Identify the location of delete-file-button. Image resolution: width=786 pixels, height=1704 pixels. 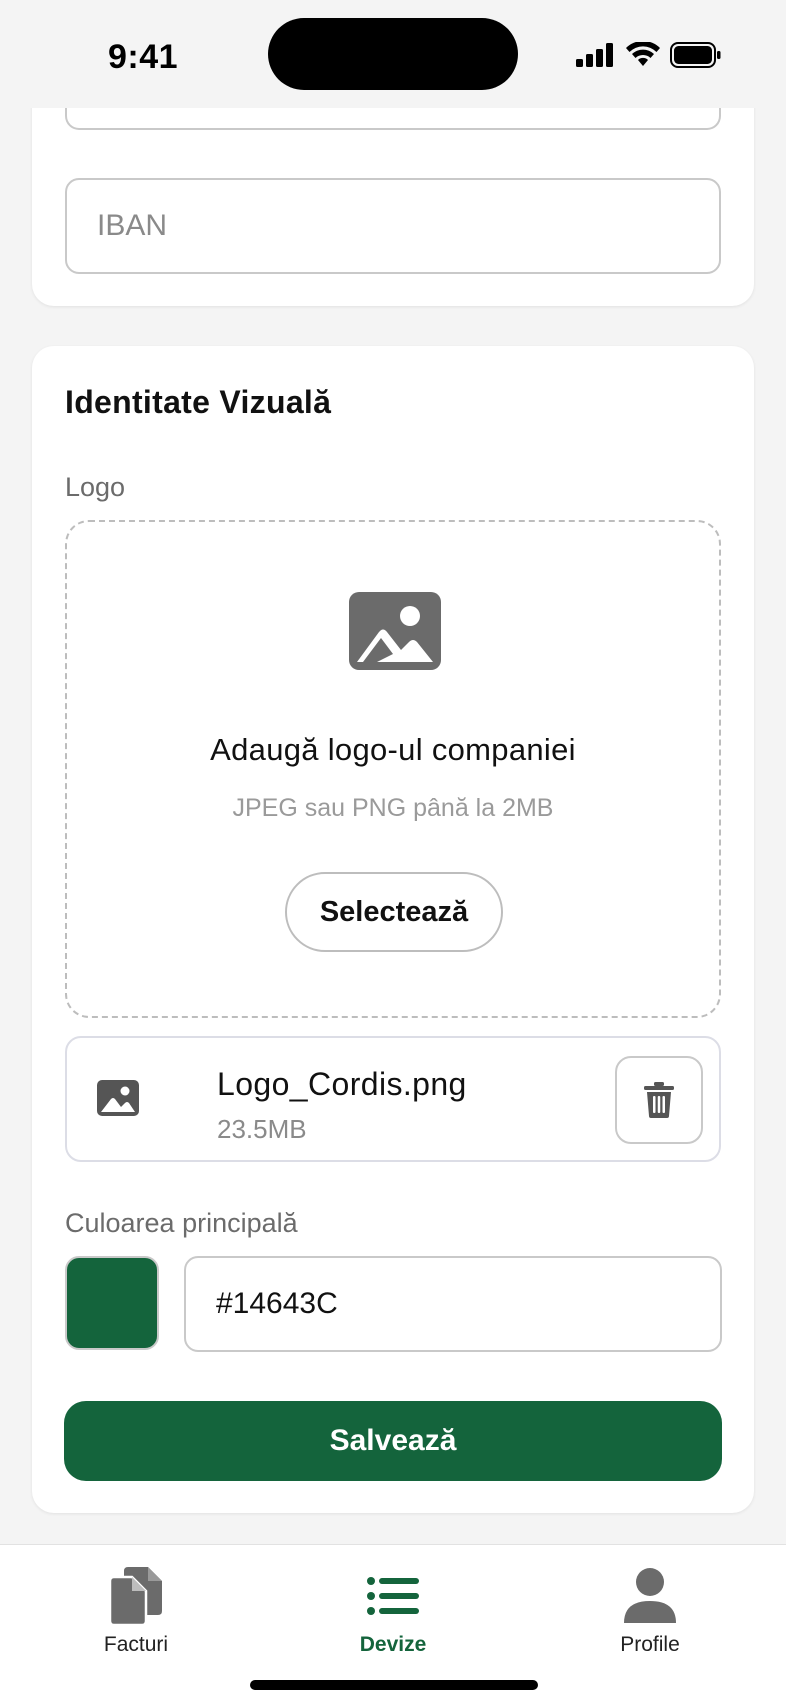
(659, 1100).